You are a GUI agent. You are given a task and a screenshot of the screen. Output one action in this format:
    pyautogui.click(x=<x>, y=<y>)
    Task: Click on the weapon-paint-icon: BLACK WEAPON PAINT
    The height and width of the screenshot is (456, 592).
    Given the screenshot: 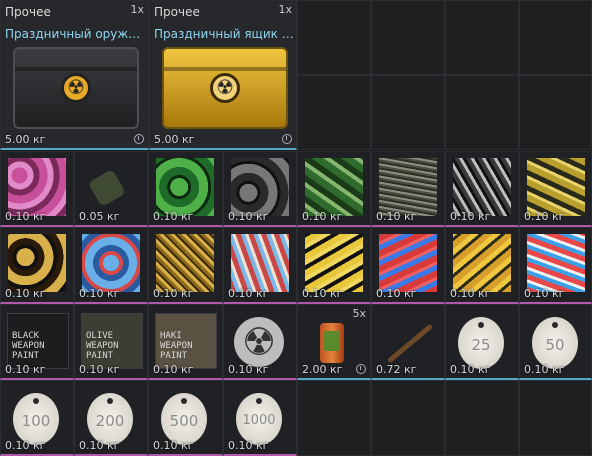 What is the action you would take?
    pyautogui.click(x=38, y=341)
    